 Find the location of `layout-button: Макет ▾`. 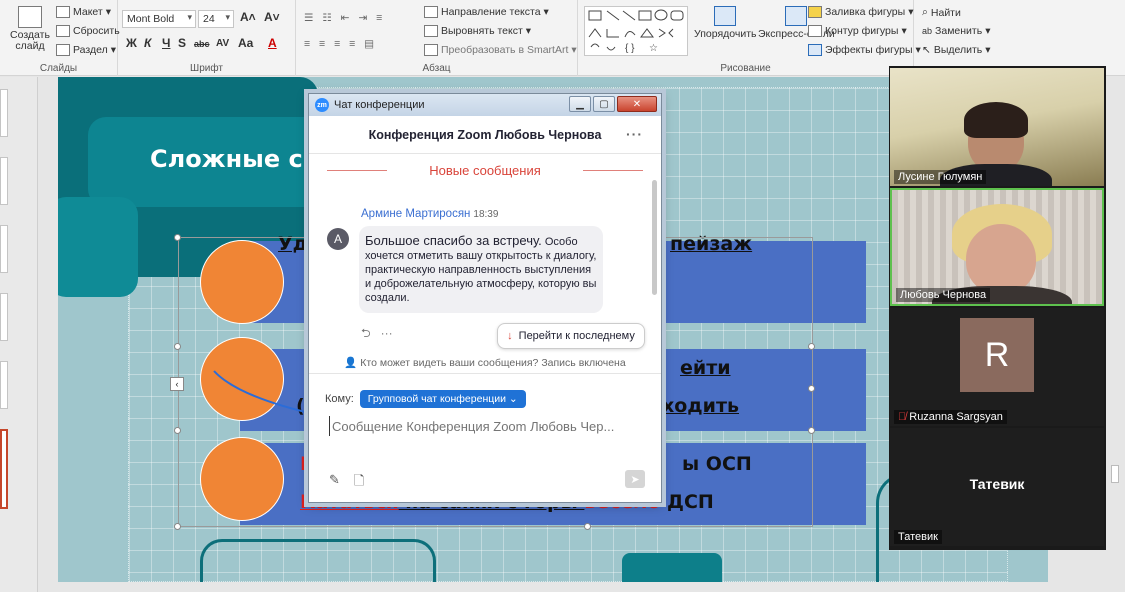

layout-button: Макет ▾ is located at coordinates (83, 12).